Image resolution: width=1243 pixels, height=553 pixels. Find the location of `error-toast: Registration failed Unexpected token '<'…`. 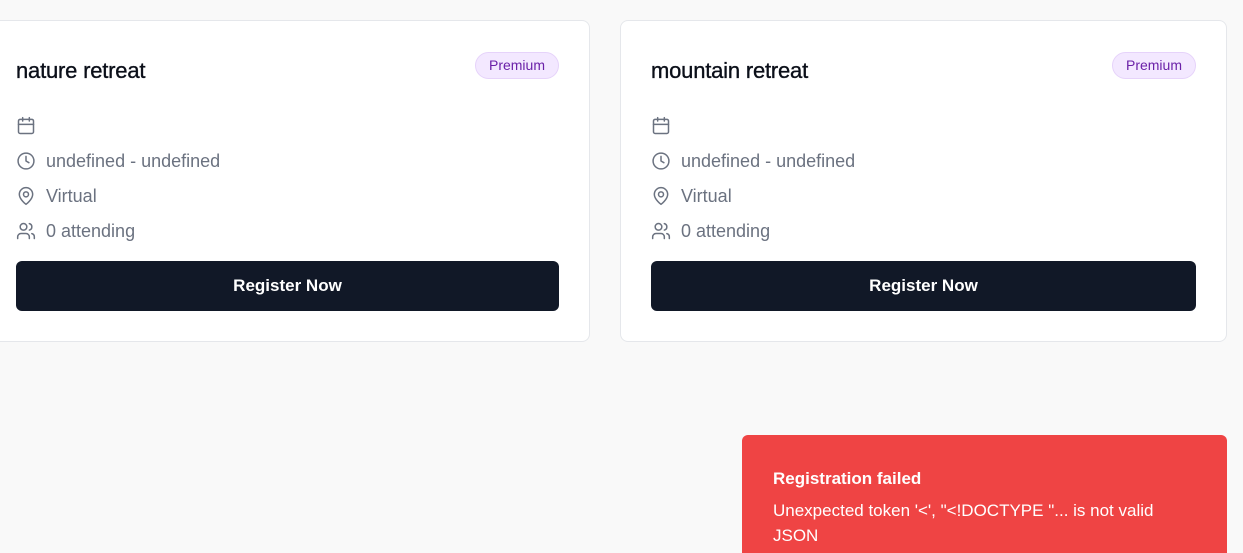

error-toast: Registration failed Unexpected token '<'… is located at coordinates (984, 494).